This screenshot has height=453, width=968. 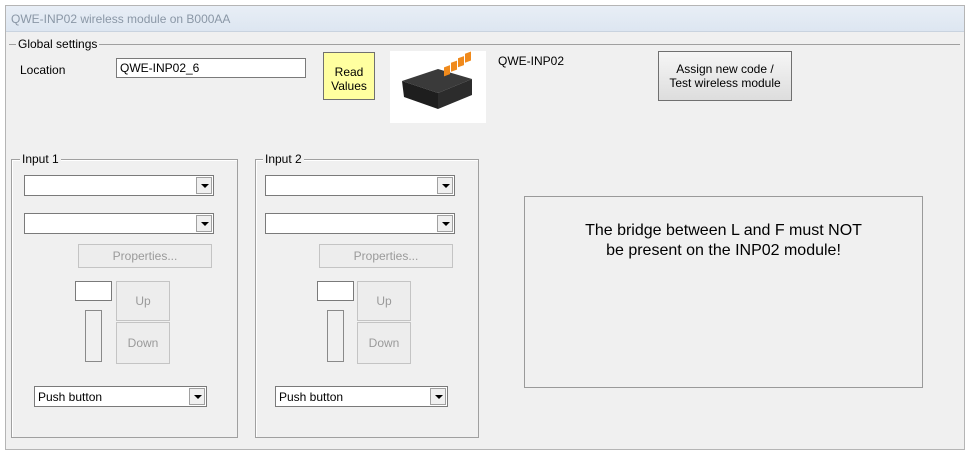 I want to click on input2-up-label: Up, so click(x=384, y=301).